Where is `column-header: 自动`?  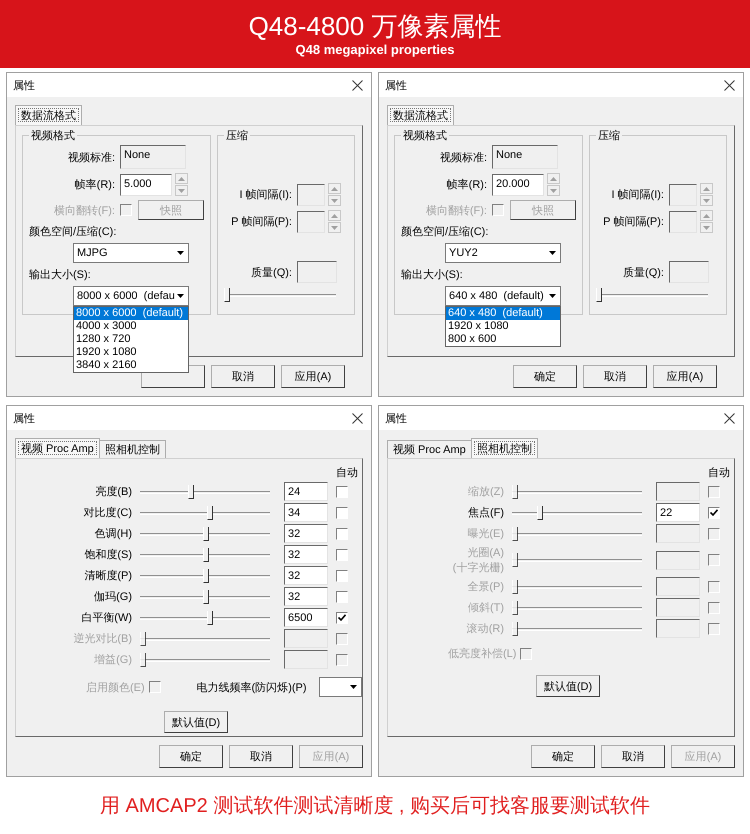
column-header: 自动 is located at coordinates (347, 473).